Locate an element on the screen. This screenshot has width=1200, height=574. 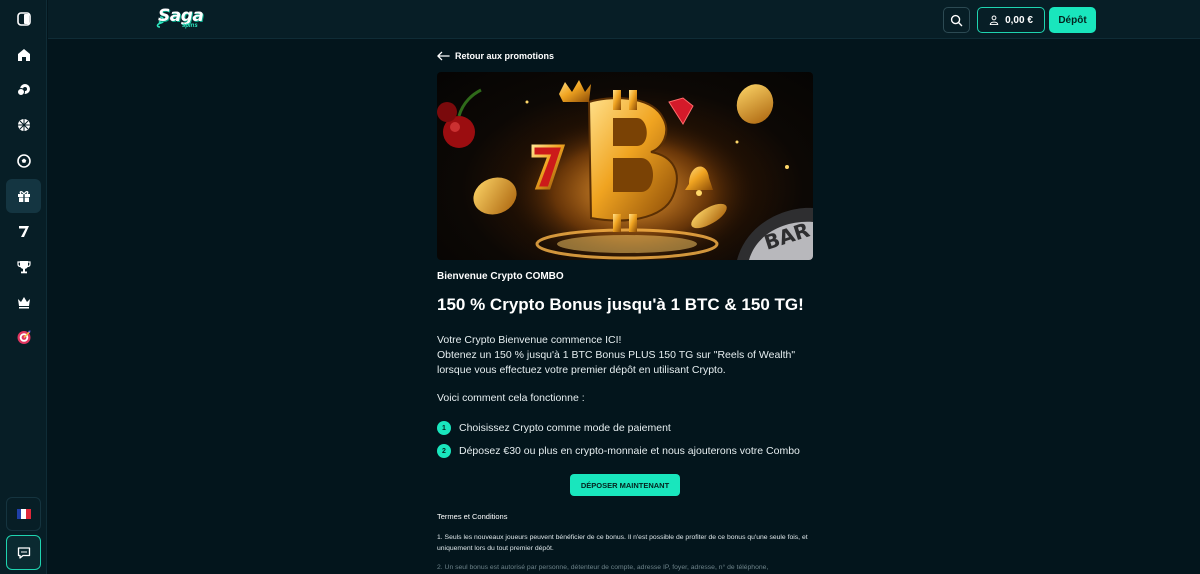
sidebar-item-sports is located at coordinates (23, 161).